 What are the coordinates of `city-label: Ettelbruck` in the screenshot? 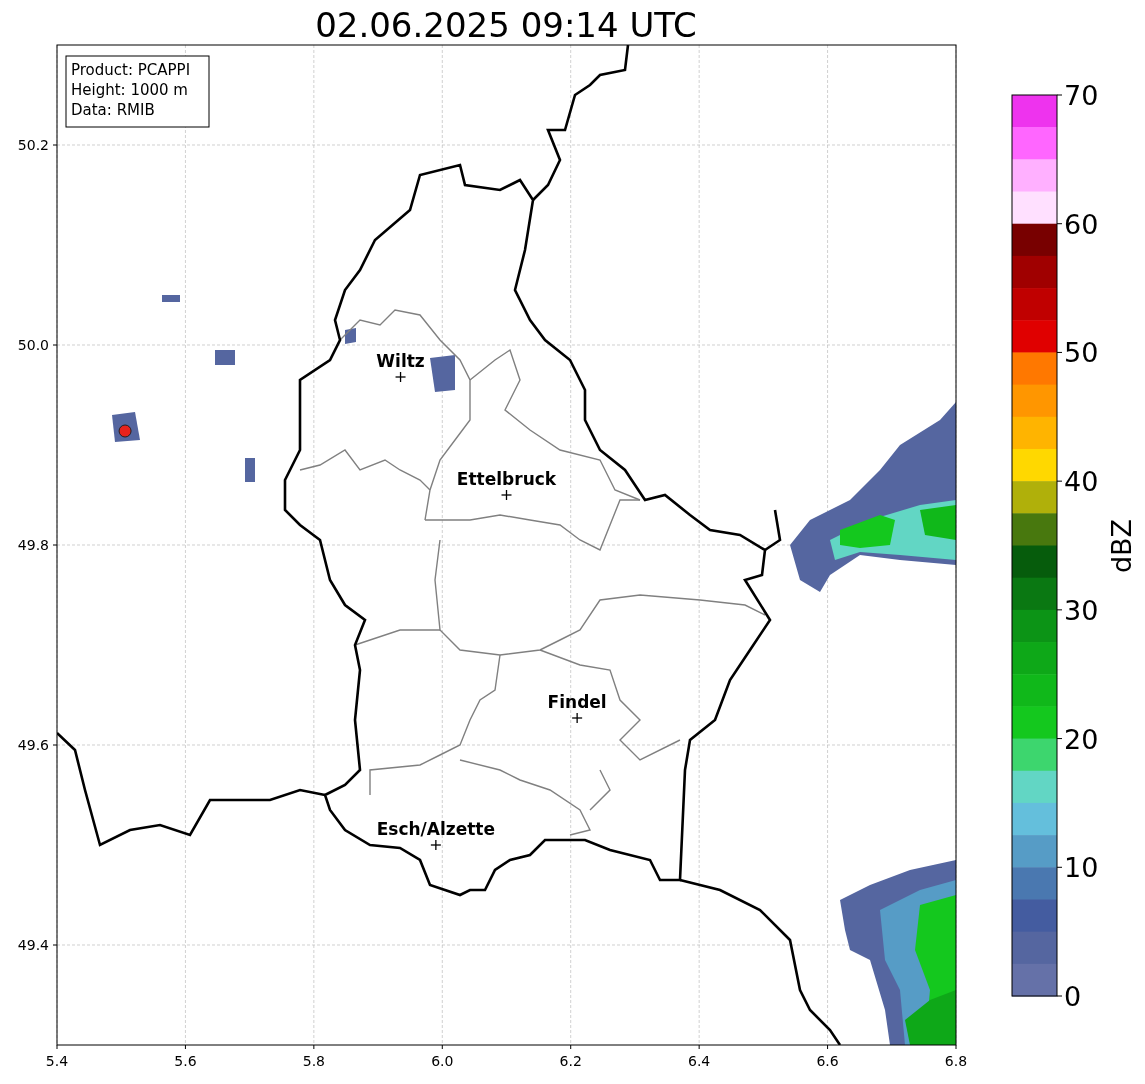 It's located at (506, 479).